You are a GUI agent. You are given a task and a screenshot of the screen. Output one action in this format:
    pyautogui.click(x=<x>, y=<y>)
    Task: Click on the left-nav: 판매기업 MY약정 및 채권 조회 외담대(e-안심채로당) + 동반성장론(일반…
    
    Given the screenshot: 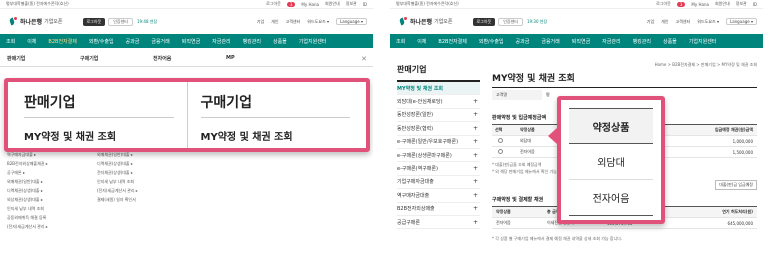 What is the action you would take?
    pyautogui.click(x=438, y=147)
    